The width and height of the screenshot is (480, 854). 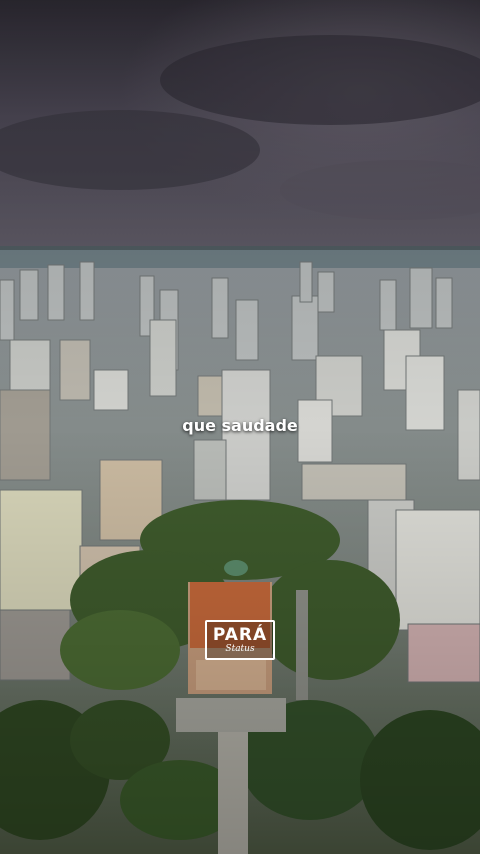 What do you see at coordinates (240, 635) in the screenshot?
I see `logo-title: PARÁ` at bounding box center [240, 635].